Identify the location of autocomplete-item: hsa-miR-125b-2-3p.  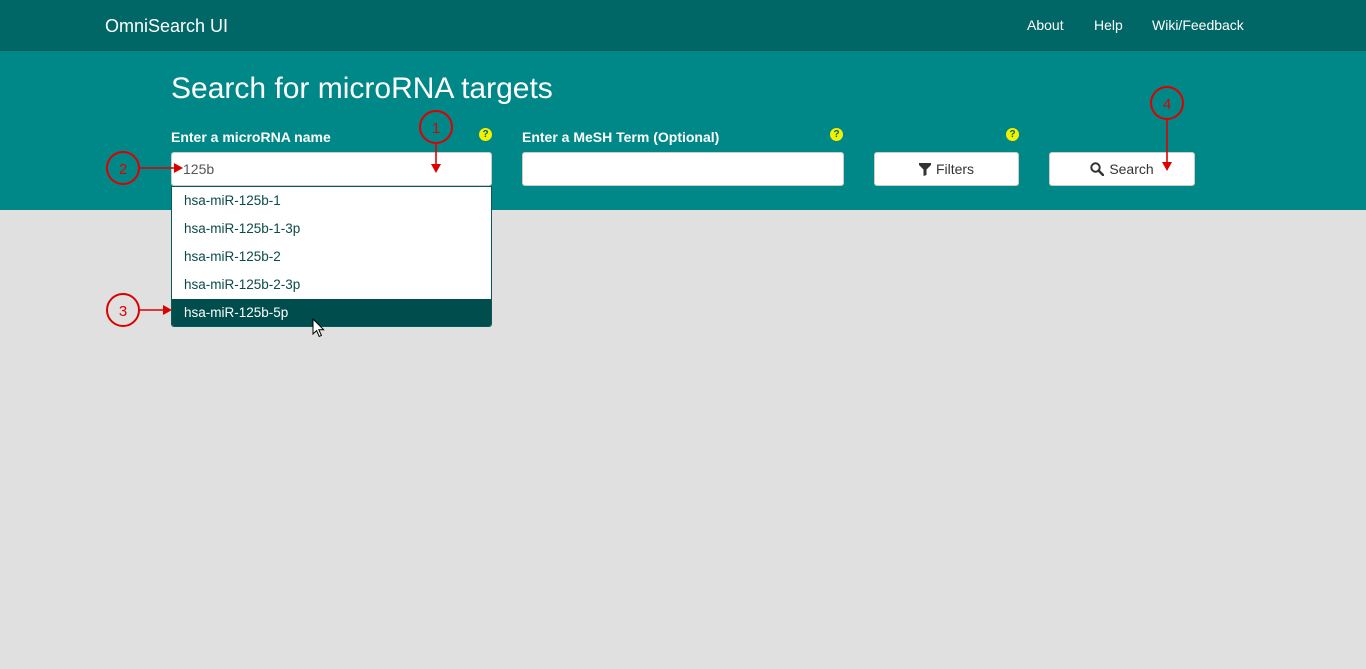
(331, 285).